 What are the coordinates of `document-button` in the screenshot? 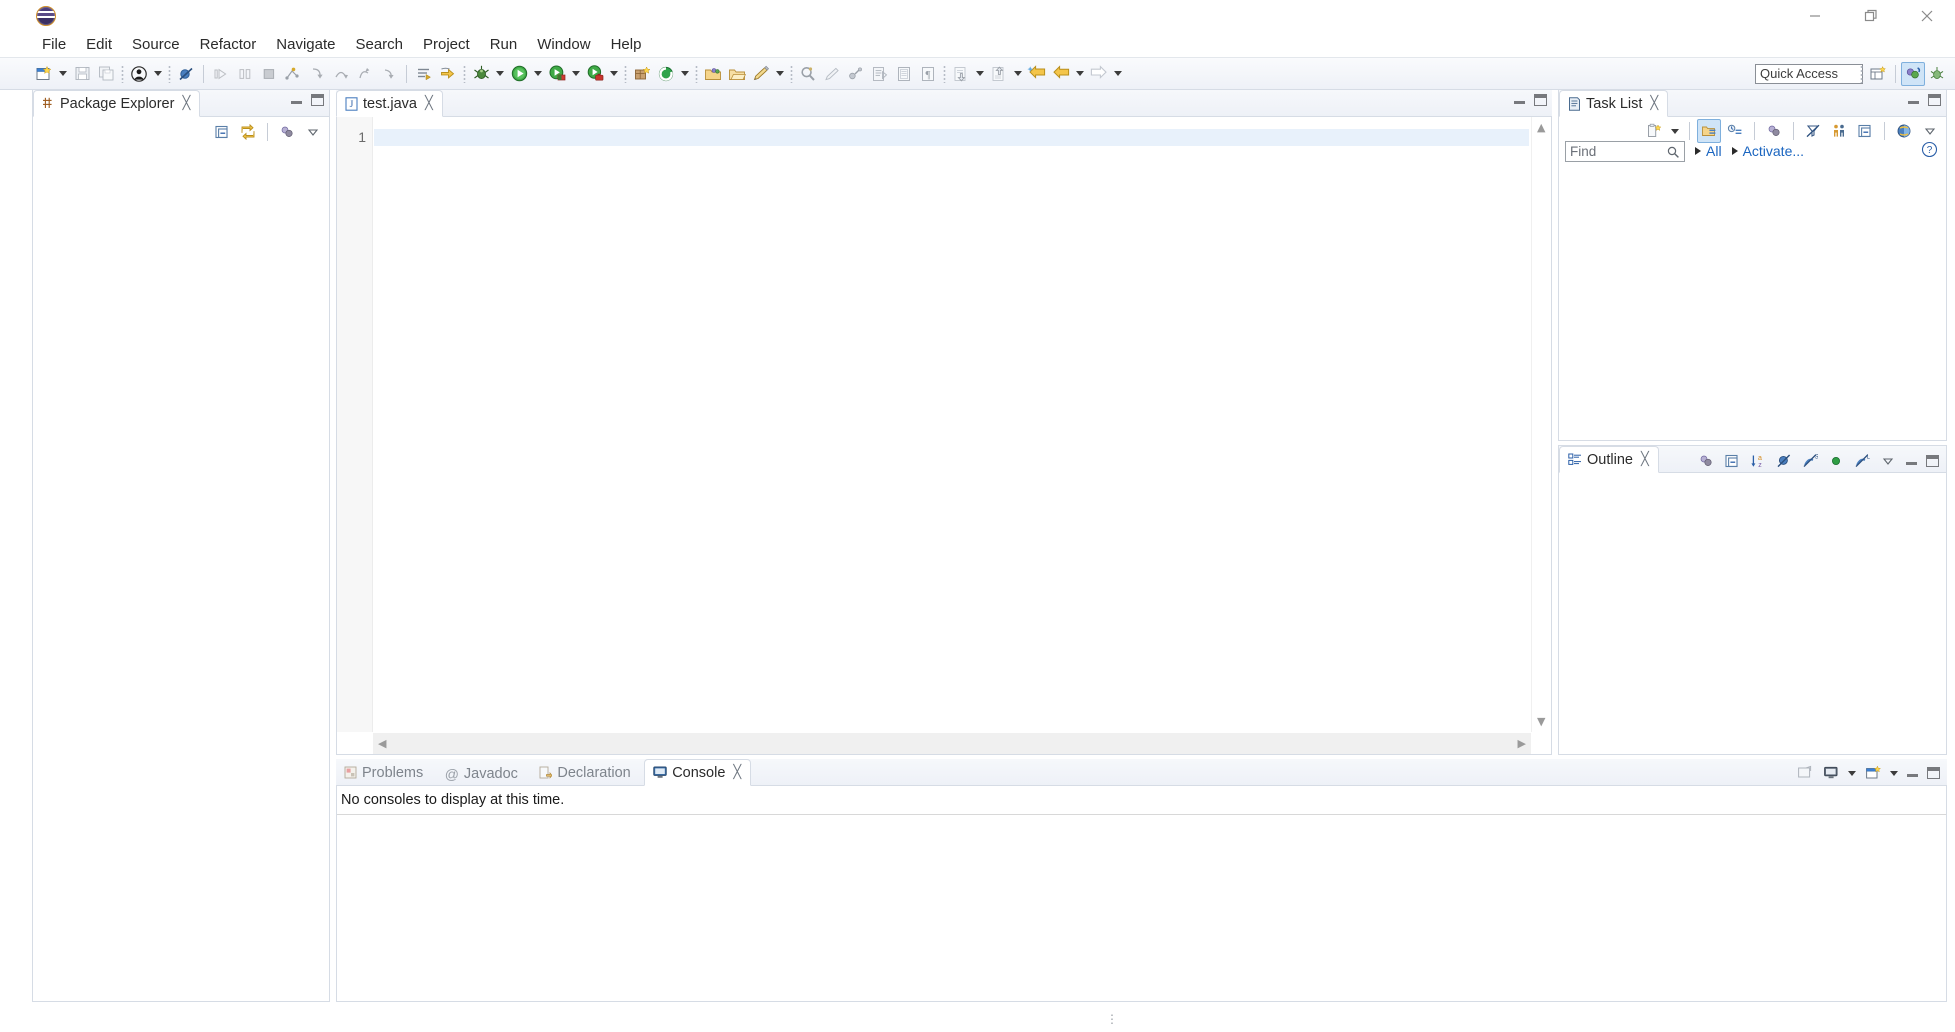 It's located at (904, 74).